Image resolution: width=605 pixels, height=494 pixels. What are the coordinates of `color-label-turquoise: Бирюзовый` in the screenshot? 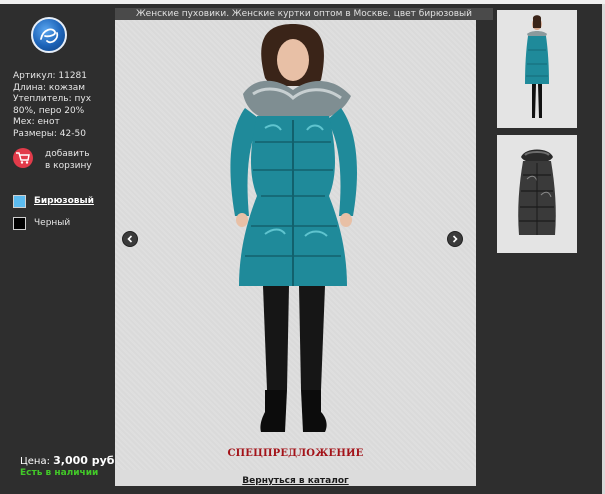 It's located at (64, 201).